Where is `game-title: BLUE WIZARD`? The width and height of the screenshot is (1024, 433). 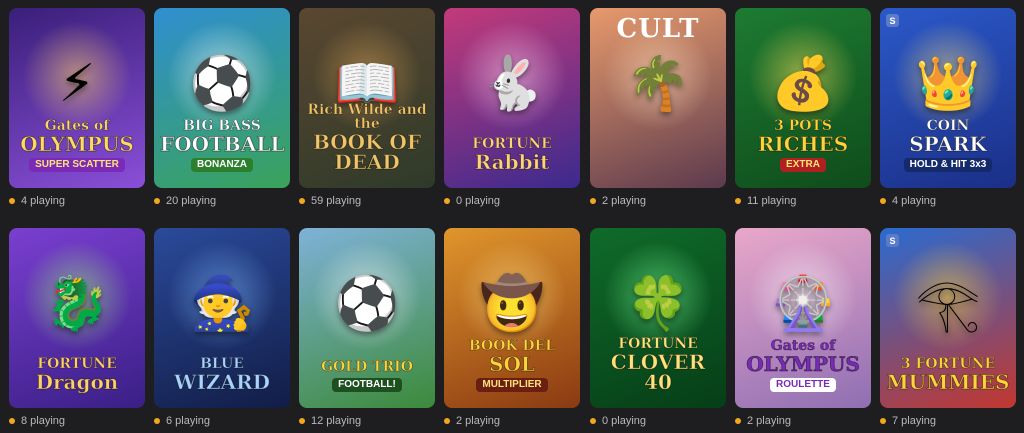
game-title: BLUE WIZARD is located at coordinates (222, 375).